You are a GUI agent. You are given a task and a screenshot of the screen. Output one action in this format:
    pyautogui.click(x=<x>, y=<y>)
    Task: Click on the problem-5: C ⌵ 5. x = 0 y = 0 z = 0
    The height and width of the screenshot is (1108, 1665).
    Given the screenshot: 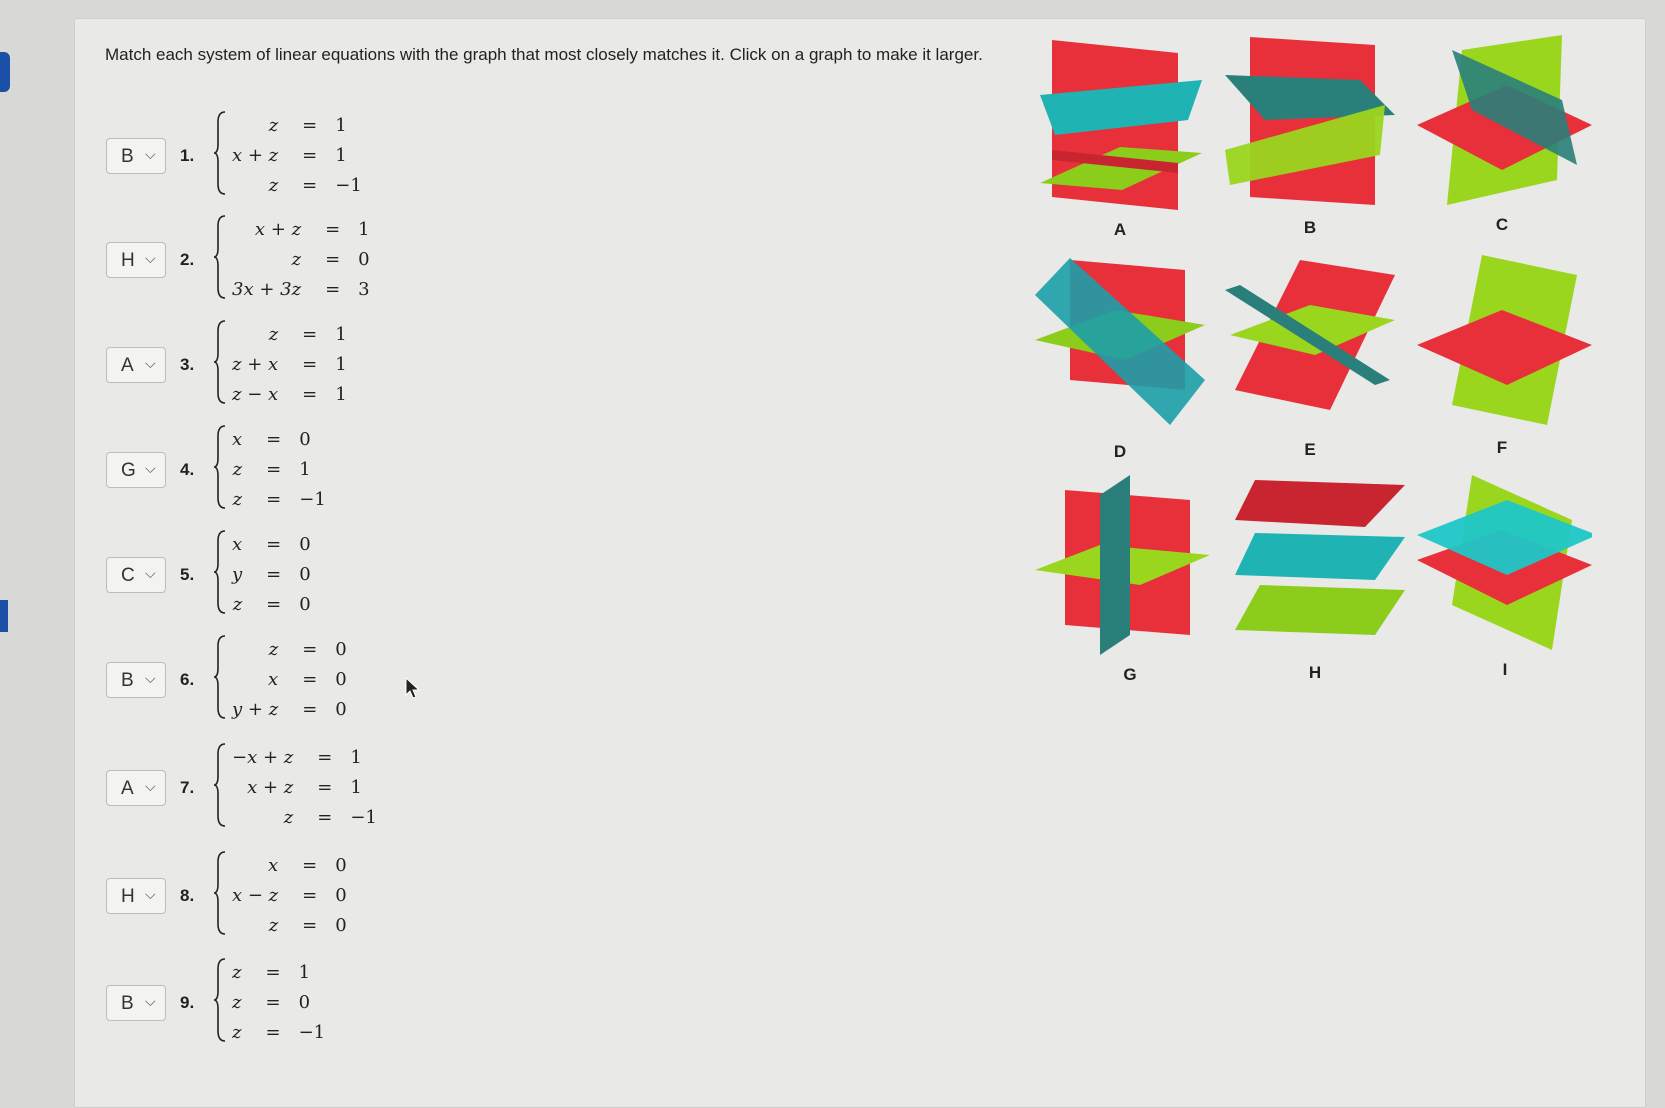 What is the action you would take?
    pyautogui.click(x=310, y=574)
    